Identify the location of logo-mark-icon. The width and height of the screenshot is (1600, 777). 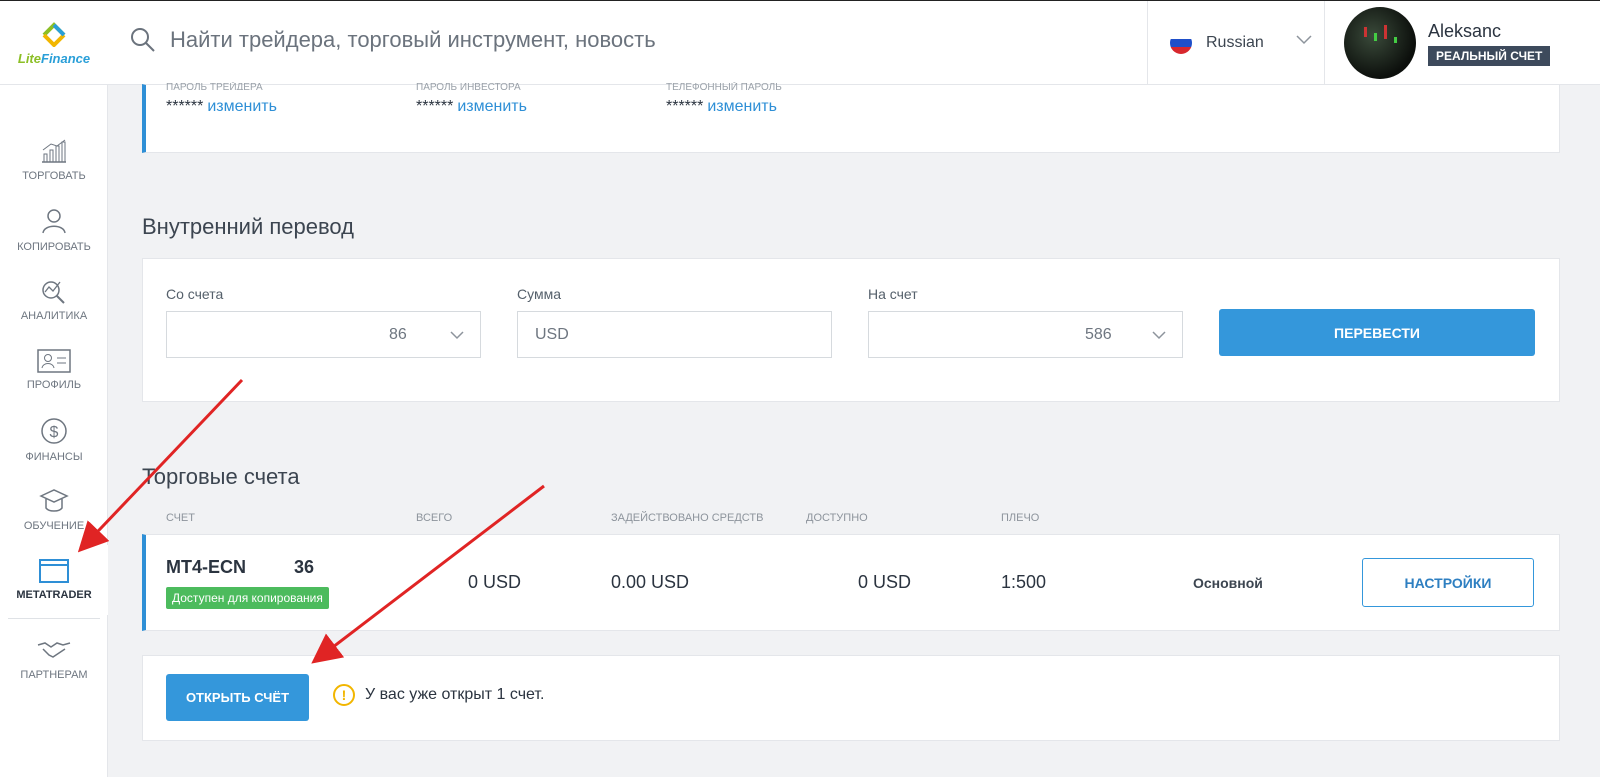
(54, 34).